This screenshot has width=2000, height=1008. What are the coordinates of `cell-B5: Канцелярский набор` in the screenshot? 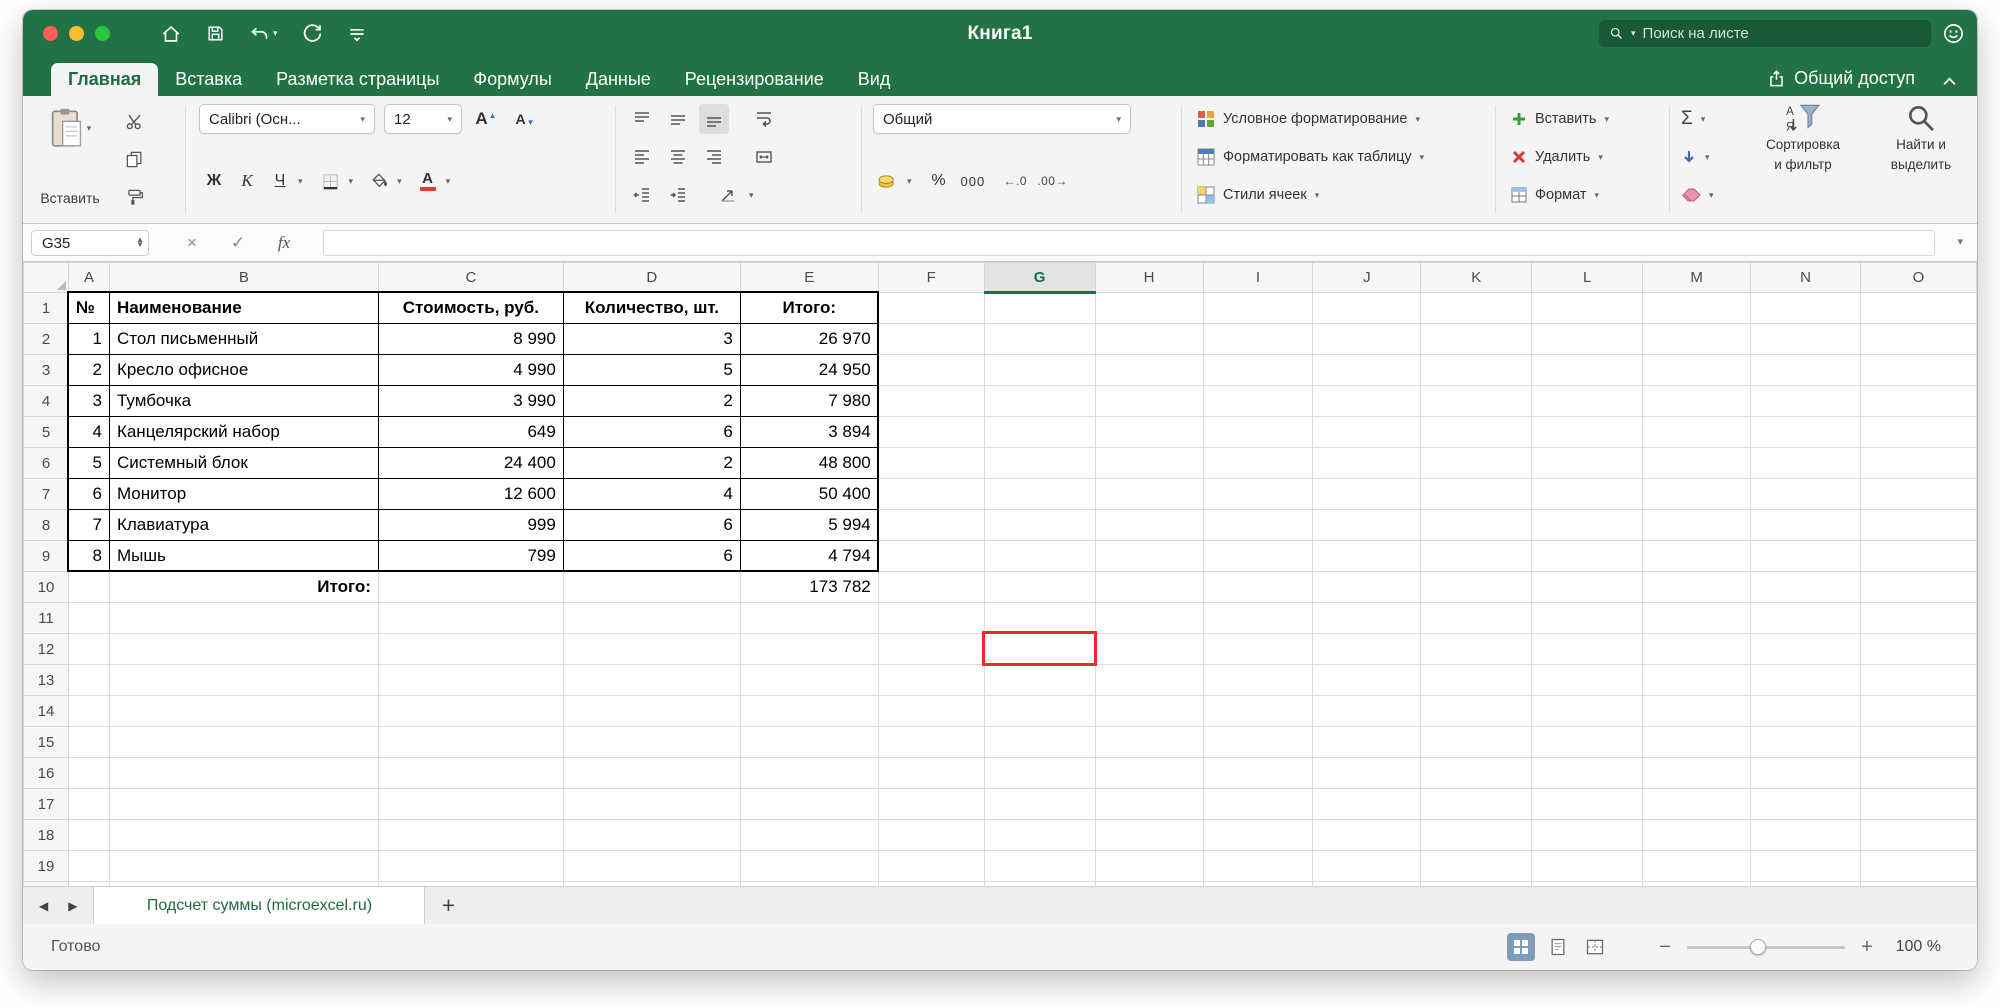 It's located at (243, 432).